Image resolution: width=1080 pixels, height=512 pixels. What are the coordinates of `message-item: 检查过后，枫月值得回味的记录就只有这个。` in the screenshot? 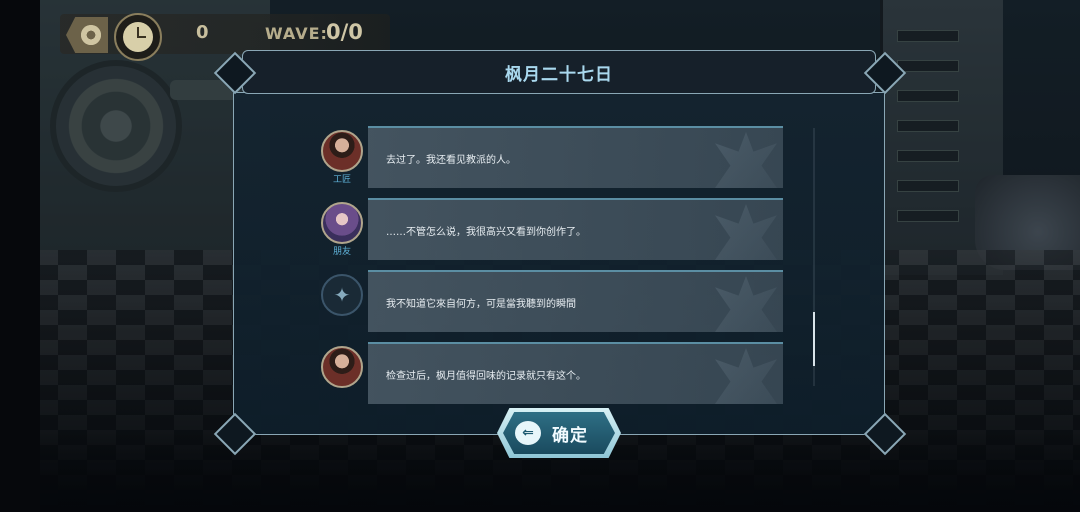 It's located at (553, 373).